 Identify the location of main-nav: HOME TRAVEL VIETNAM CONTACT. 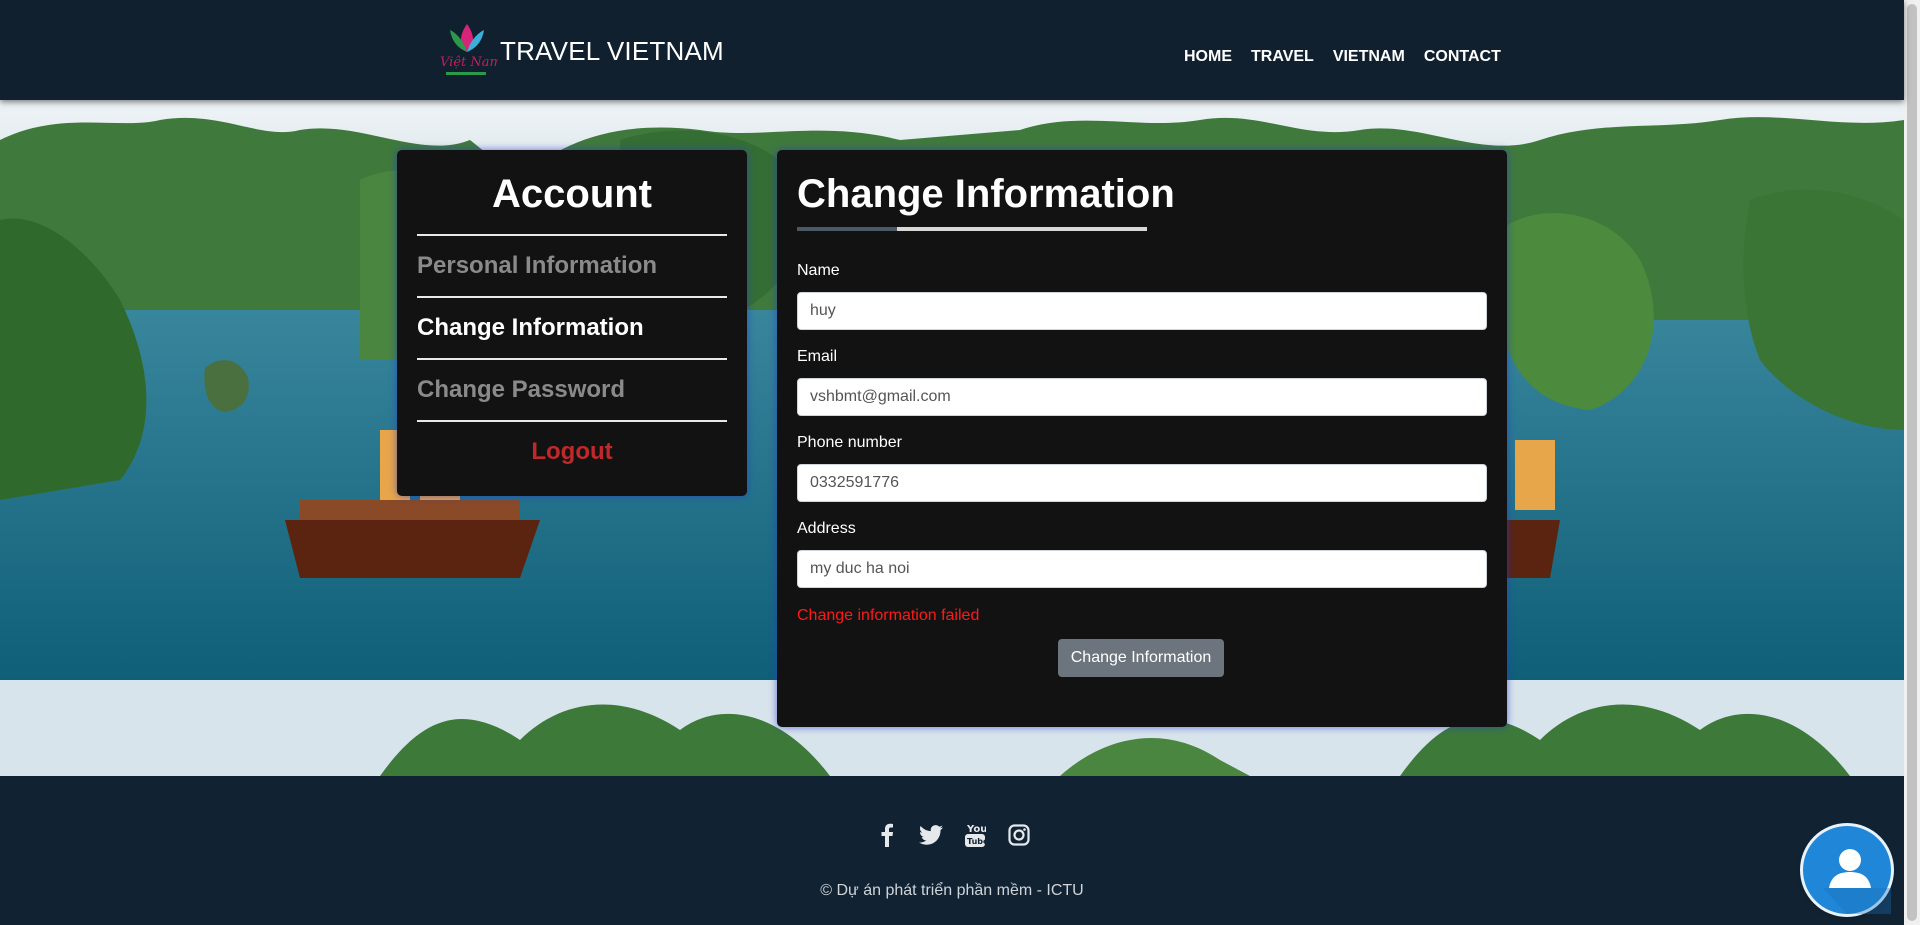
(1352, 57).